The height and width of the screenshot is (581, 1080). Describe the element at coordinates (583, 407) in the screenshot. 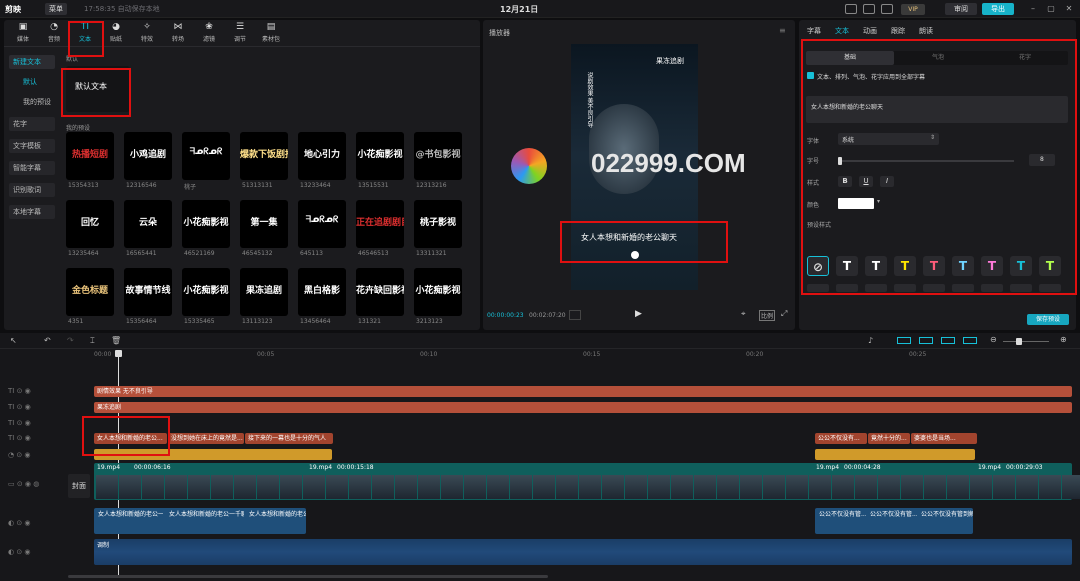

I see `text-clip: 果冻追剧` at that location.